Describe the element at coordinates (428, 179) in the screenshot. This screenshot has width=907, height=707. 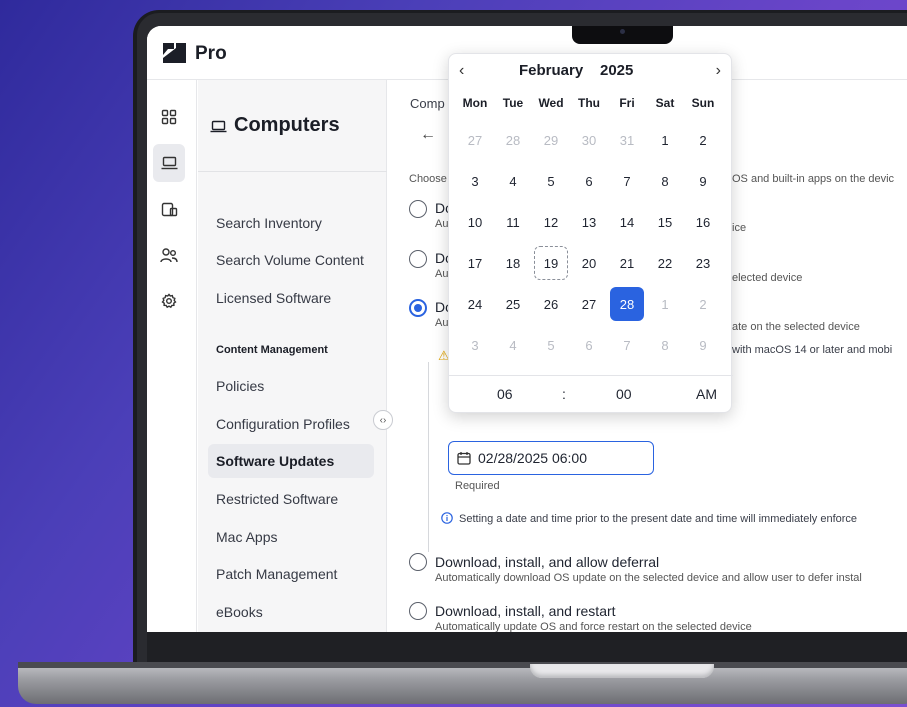
I see `instructions-text: Choose` at that location.